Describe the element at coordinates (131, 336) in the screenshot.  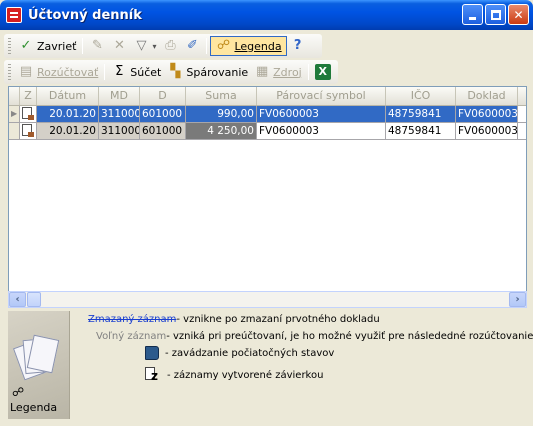
I see `free-term: Voľný záznam` at that location.